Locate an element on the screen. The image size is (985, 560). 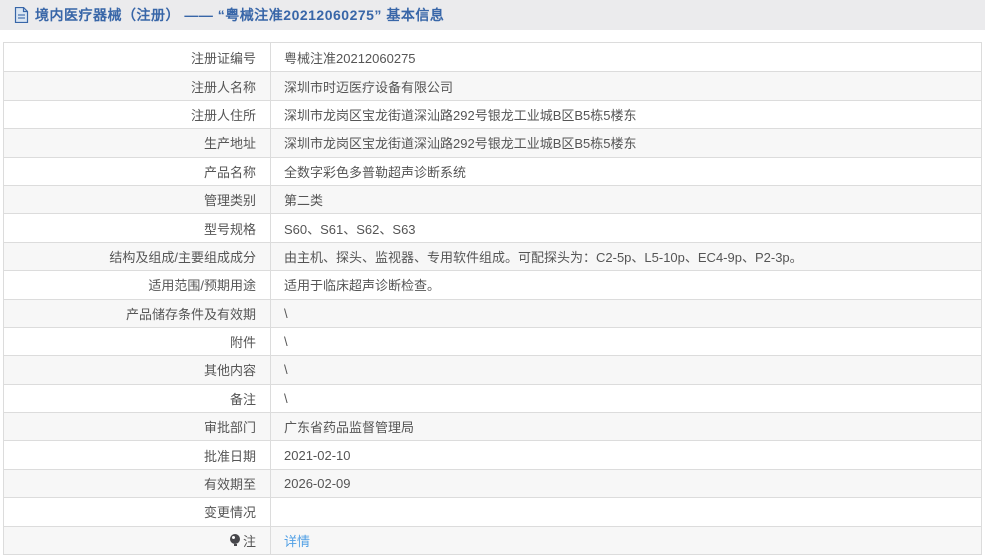
row-label: 型号规格 is located at coordinates (137, 228).